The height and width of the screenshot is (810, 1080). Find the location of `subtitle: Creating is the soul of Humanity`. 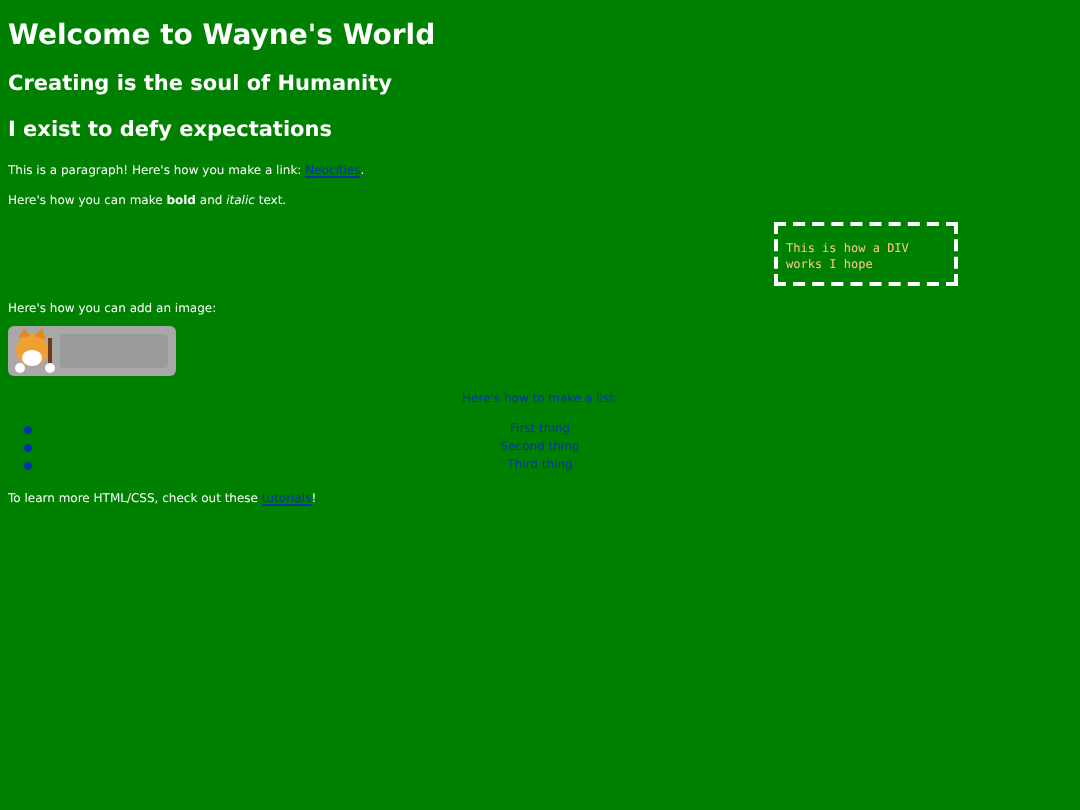

subtitle: Creating is the soul of Humanity is located at coordinates (201, 84).